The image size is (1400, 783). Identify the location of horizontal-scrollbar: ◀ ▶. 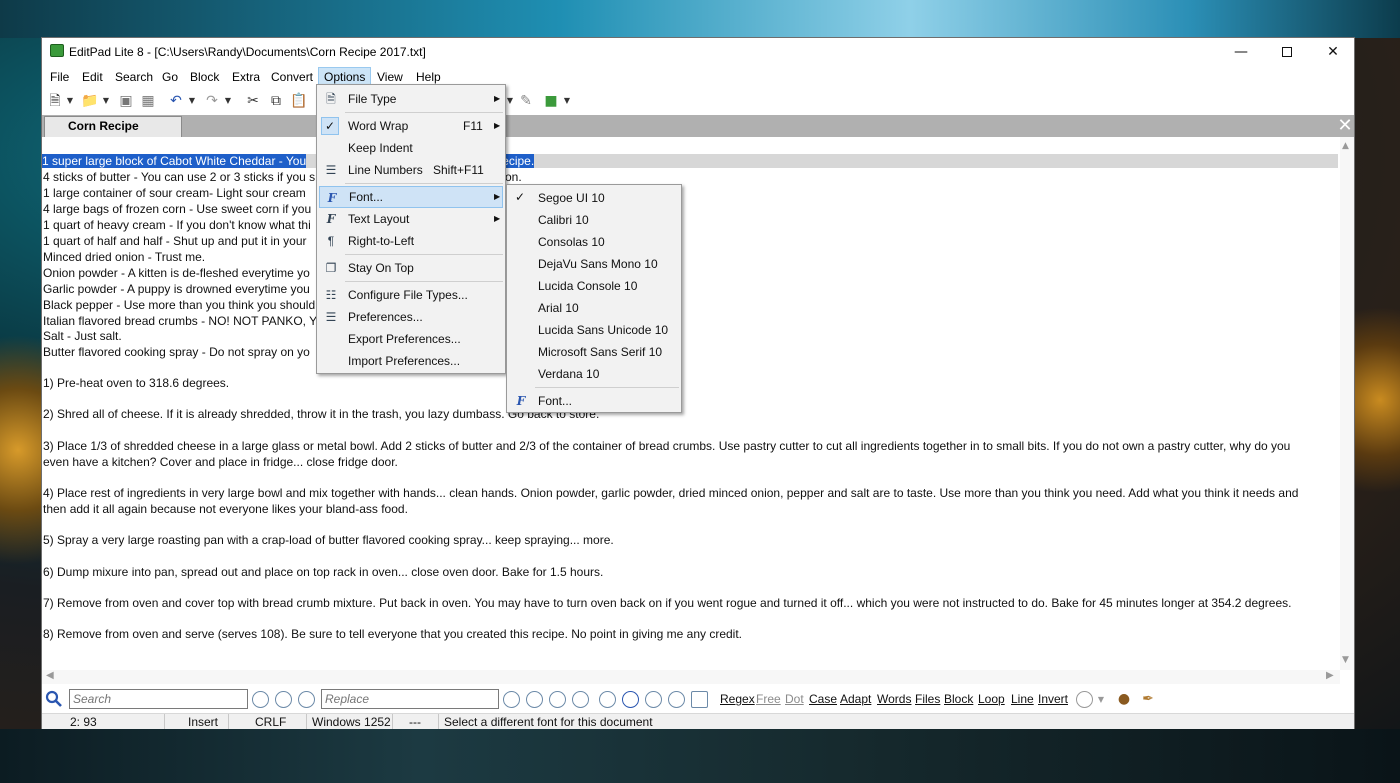
(691, 677).